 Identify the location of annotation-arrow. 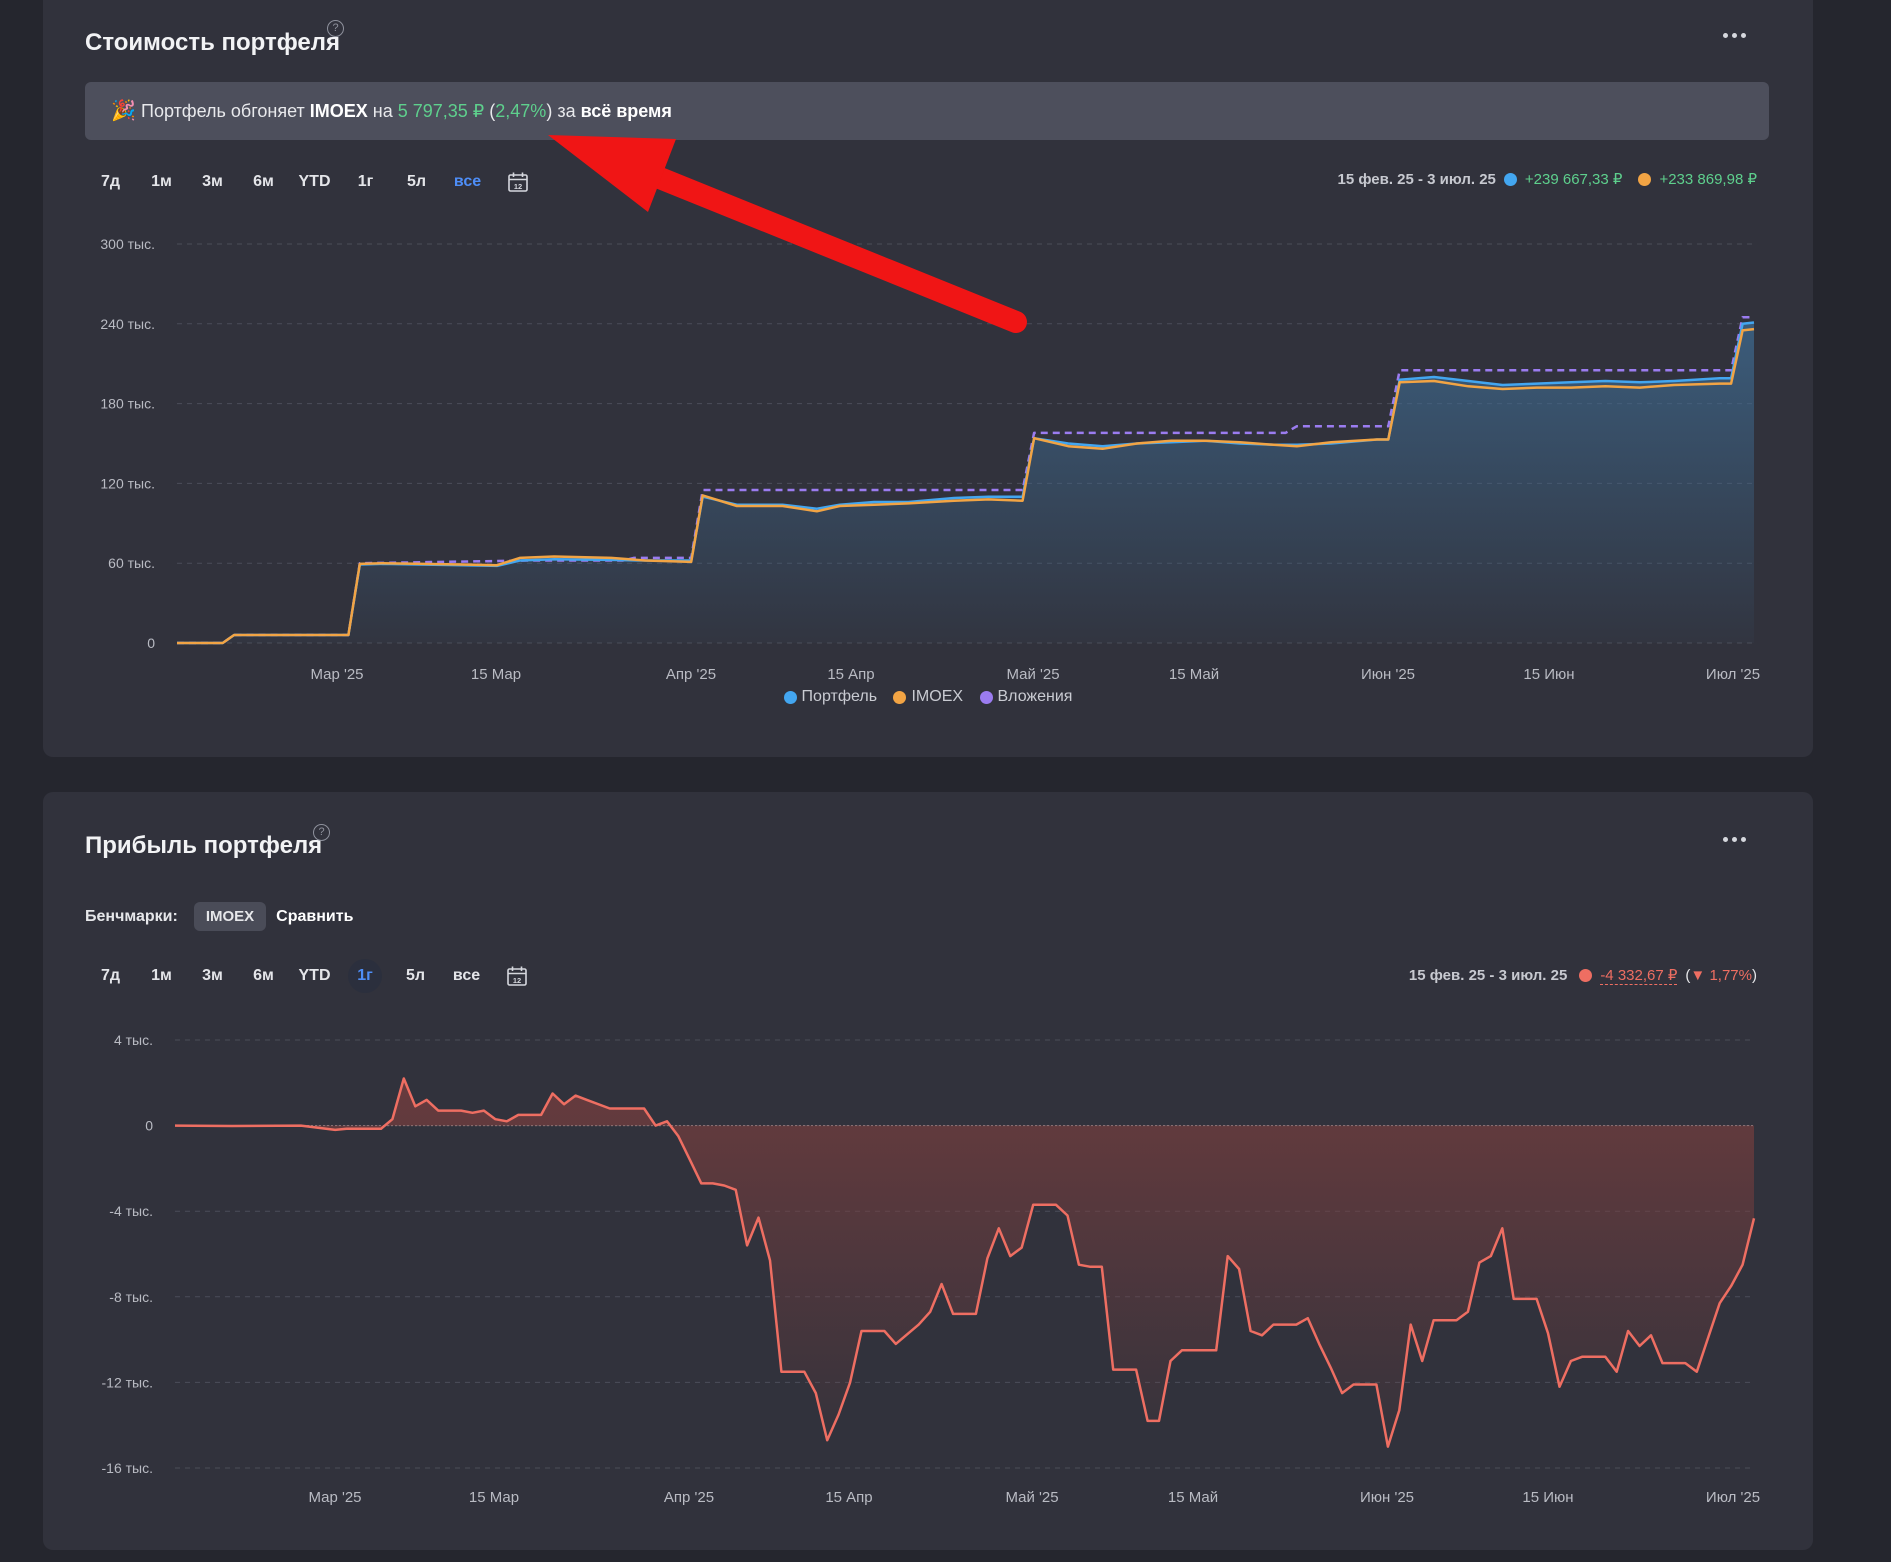
(787, 234).